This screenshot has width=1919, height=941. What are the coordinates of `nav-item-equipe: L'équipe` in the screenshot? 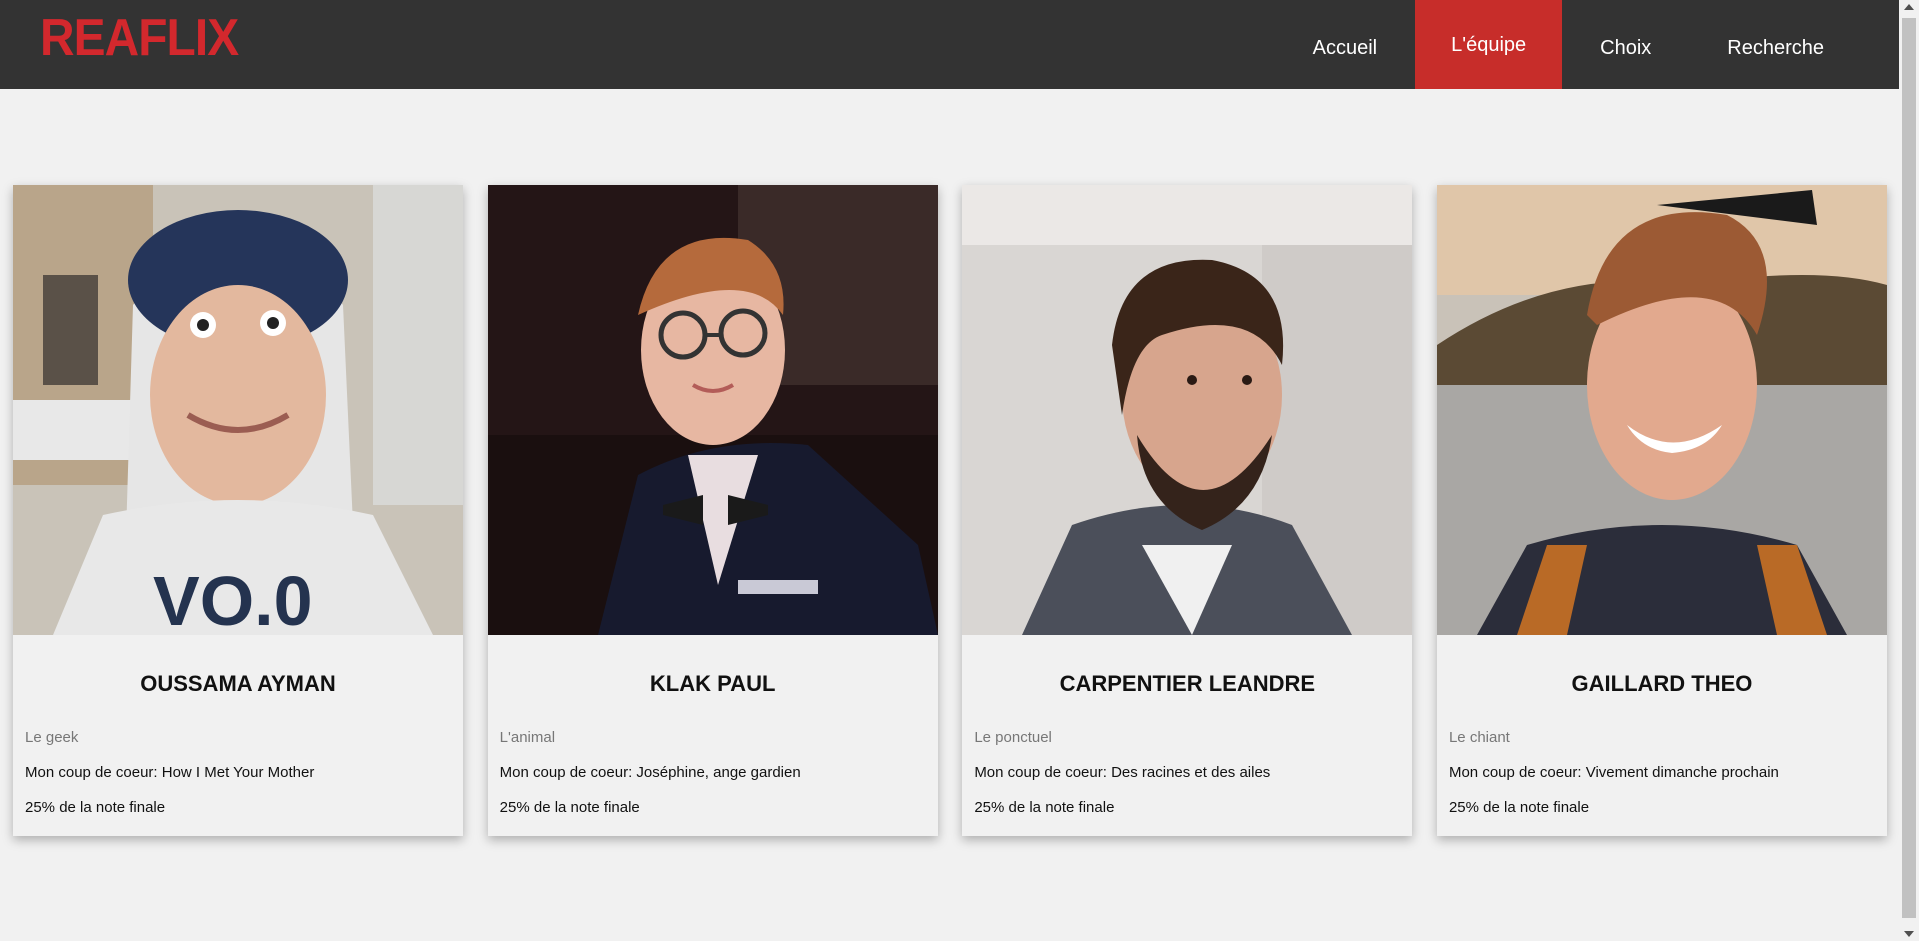 It's located at (1489, 44).